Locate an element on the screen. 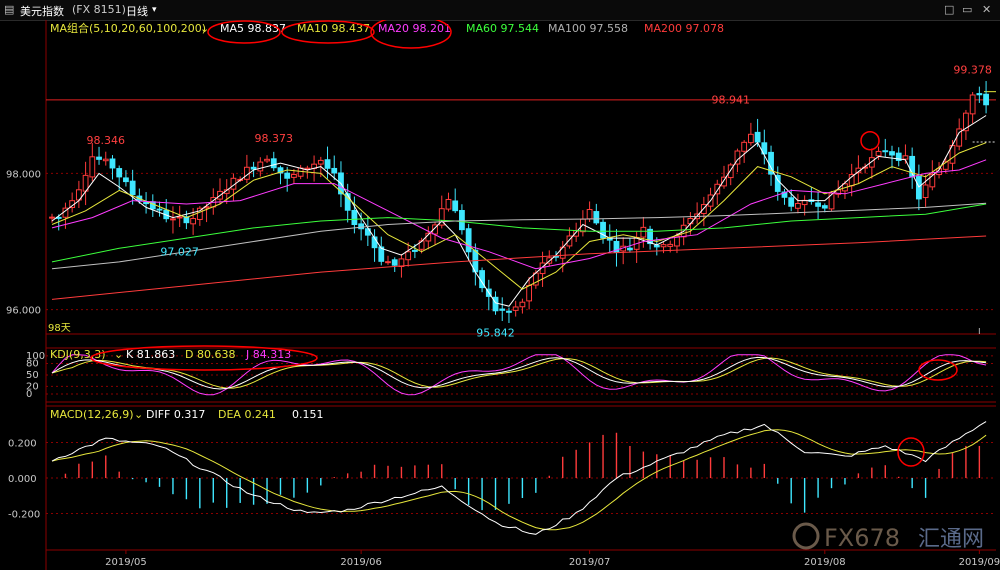 Image resolution: width=1000 pixels, height=570 pixels. macd-y-tick: 0.000 is located at coordinates (22, 479).